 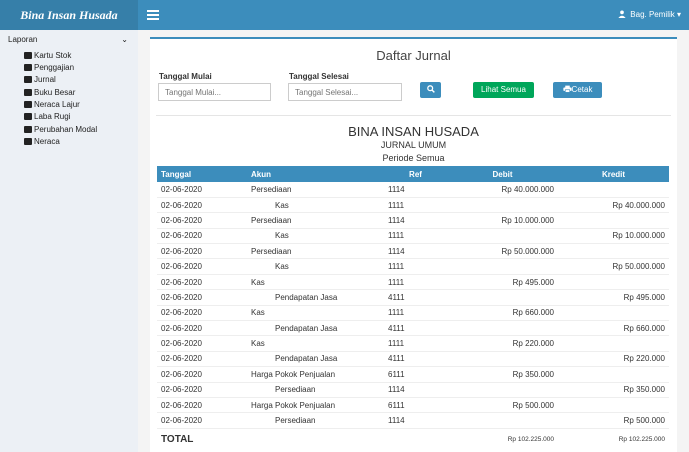 I want to click on sidebar-item-label: Kartu Stok, so click(x=53, y=55).